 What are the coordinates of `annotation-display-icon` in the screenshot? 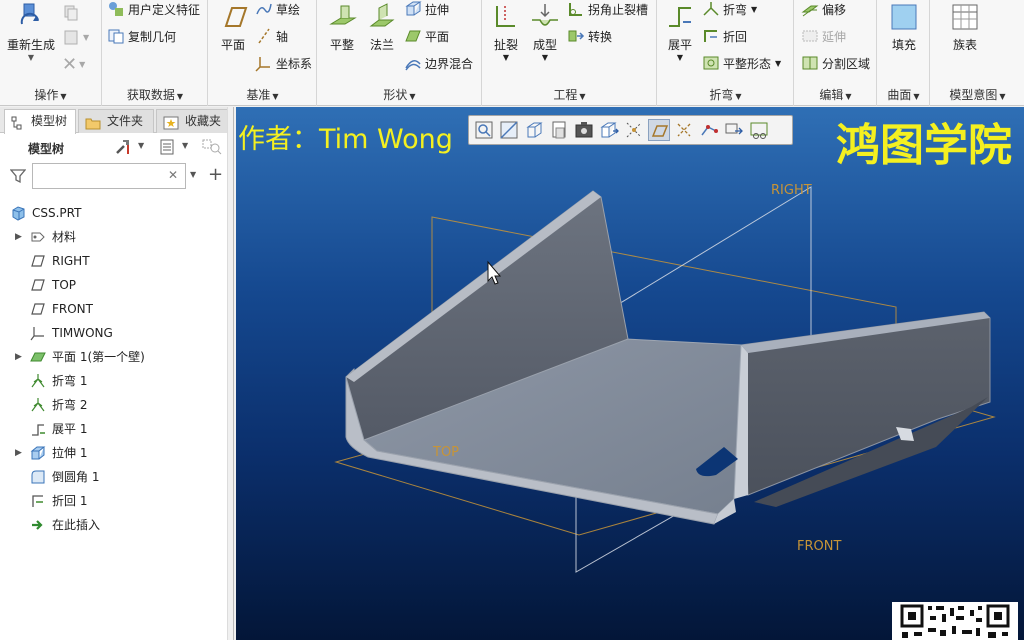 It's located at (759, 130).